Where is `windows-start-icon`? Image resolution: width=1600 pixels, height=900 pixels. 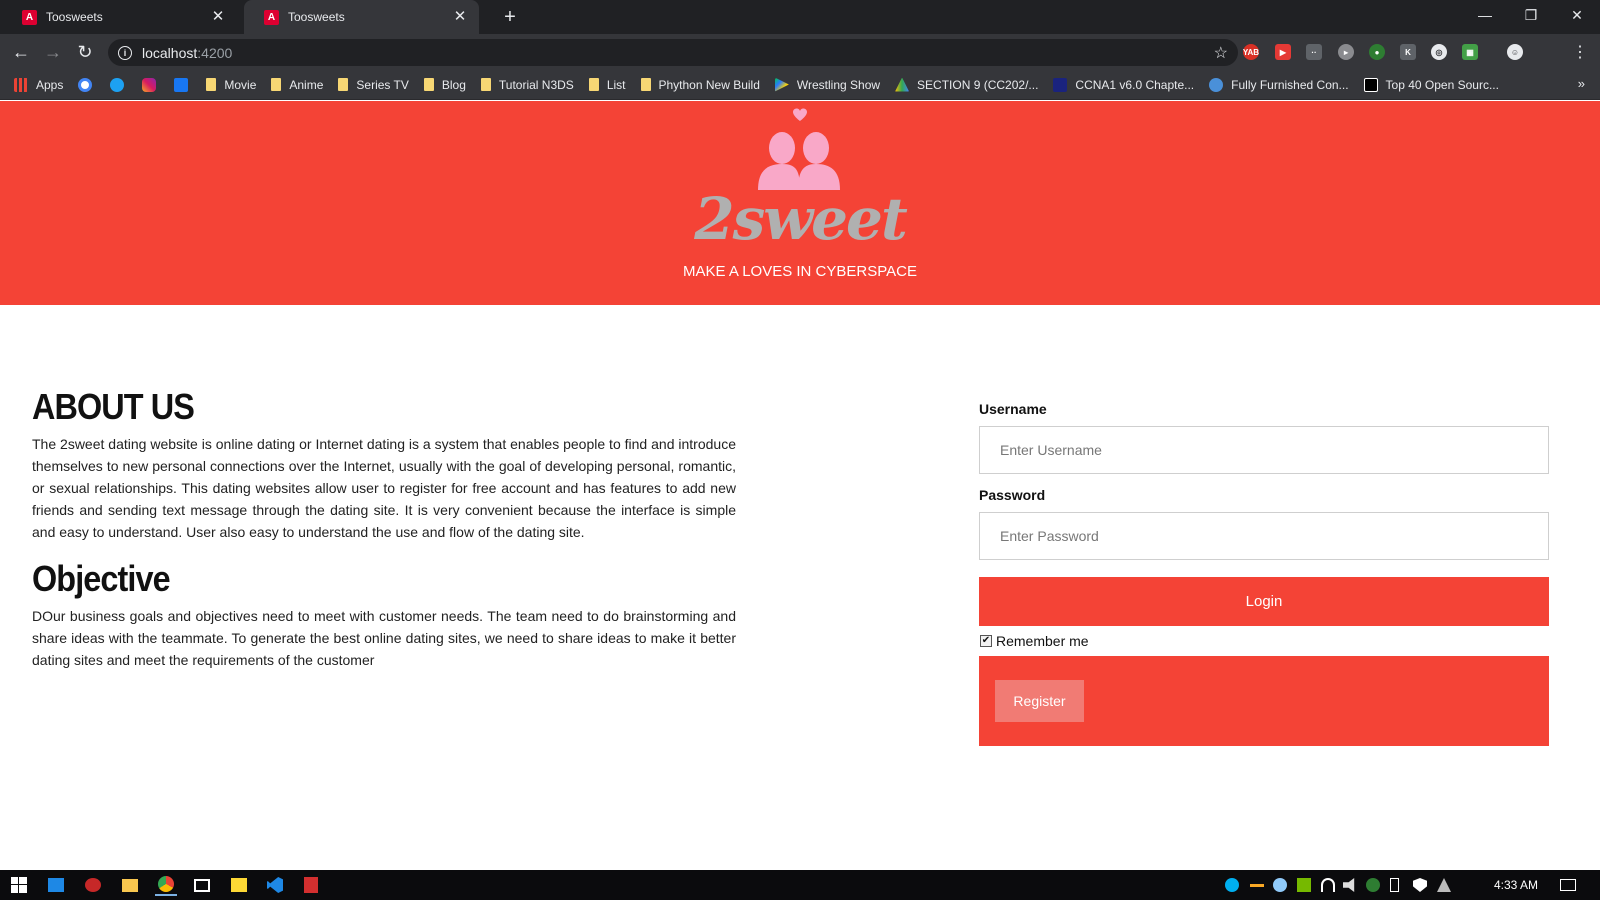 windows-start-icon is located at coordinates (19, 885).